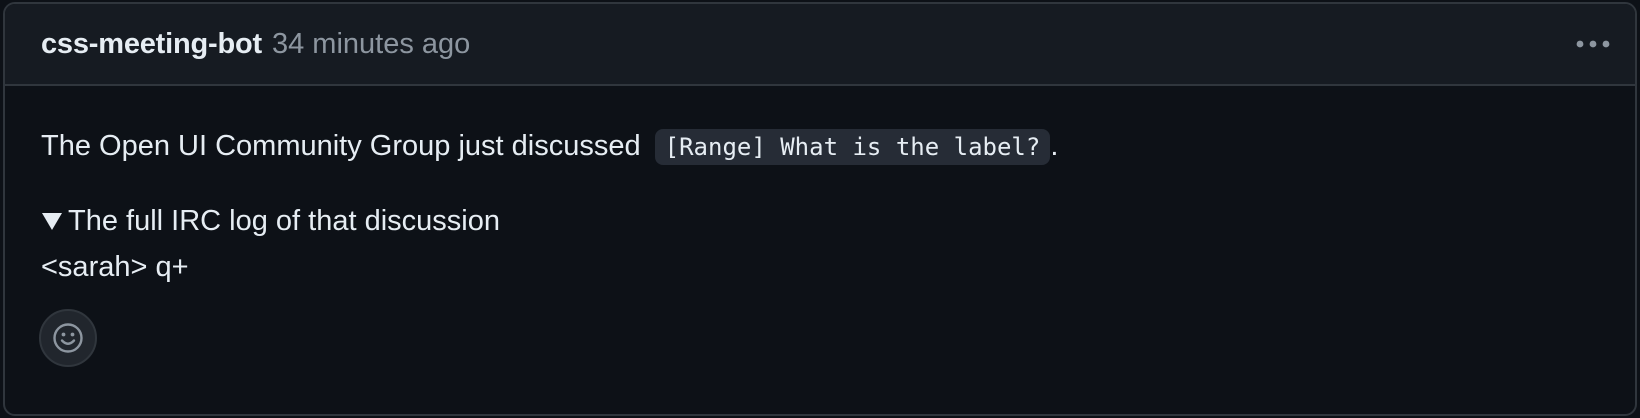 Image resolution: width=1640 pixels, height=418 pixels. I want to click on comment-options-button, so click(1593, 44).